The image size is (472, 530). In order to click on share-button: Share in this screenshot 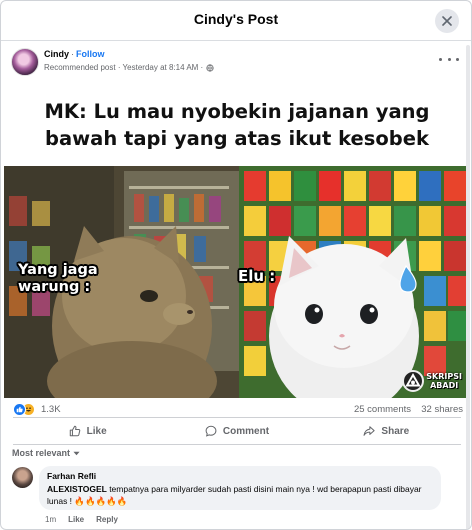, I will do `click(386, 431)`.